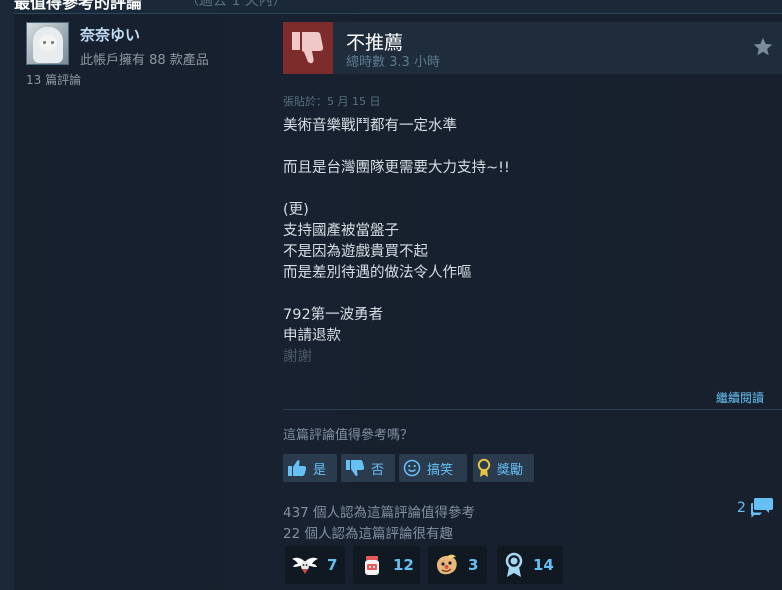  What do you see at coordinates (386, 565) in the screenshot?
I see `award-jar: 12` at bounding box center [386, 565].